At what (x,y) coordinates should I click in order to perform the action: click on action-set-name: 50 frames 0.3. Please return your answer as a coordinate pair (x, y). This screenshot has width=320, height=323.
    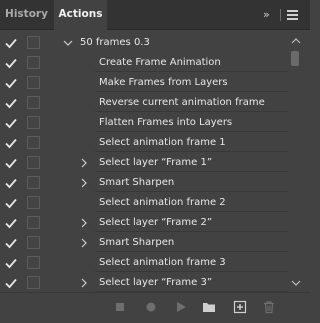
    Looking at the image, I should click on (115, 42).